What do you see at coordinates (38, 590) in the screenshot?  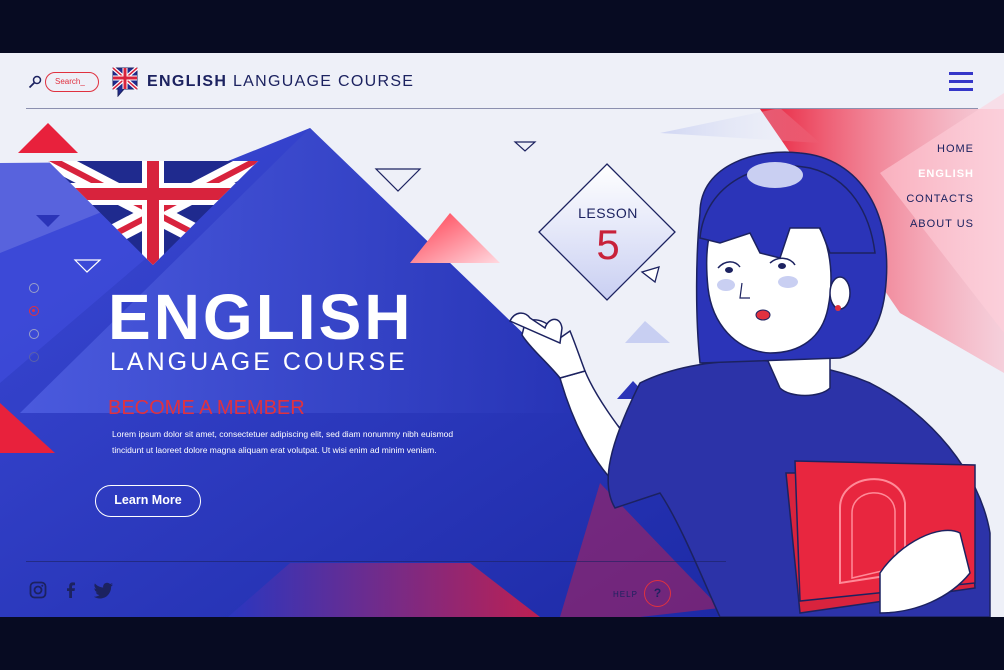 I see `instagram-icon` at bounding box center [38, 590].